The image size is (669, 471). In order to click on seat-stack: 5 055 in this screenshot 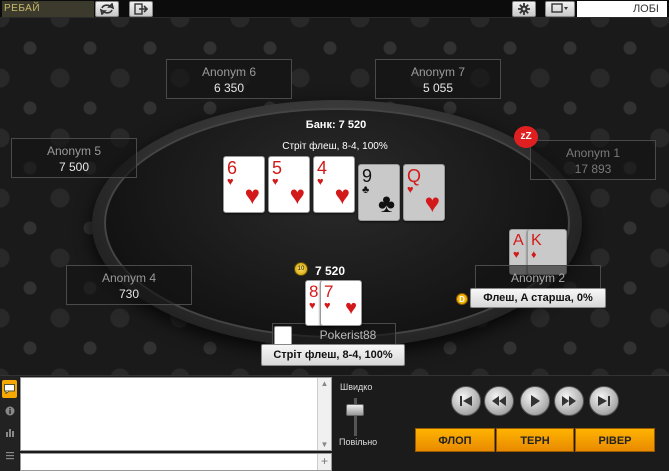, I will do `click(438, 88)`.